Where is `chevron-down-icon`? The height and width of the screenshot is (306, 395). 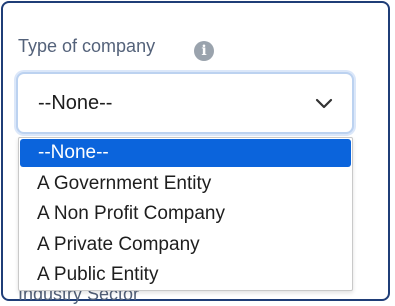
chevron-down-icon is located at coordinates (324, 103).